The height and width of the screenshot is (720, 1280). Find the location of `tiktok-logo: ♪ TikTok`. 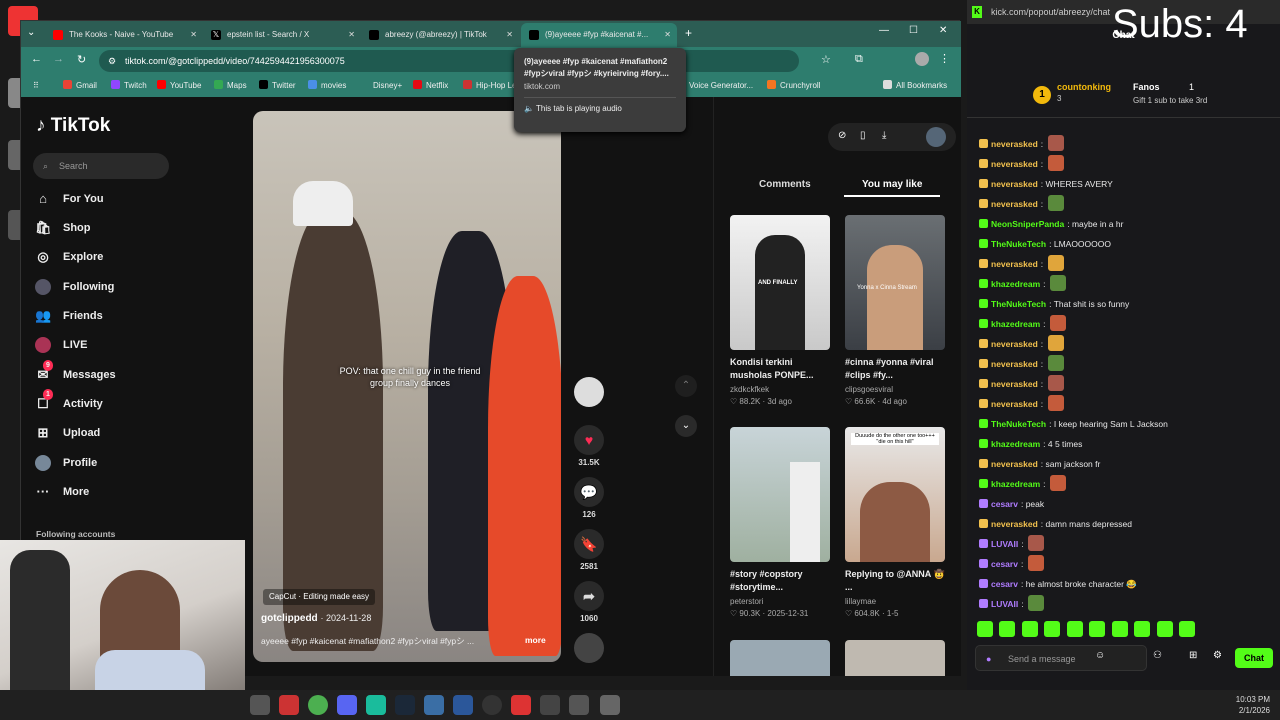

tiktok-logo: ♪ TikTok is located at coordinates (73, 126).